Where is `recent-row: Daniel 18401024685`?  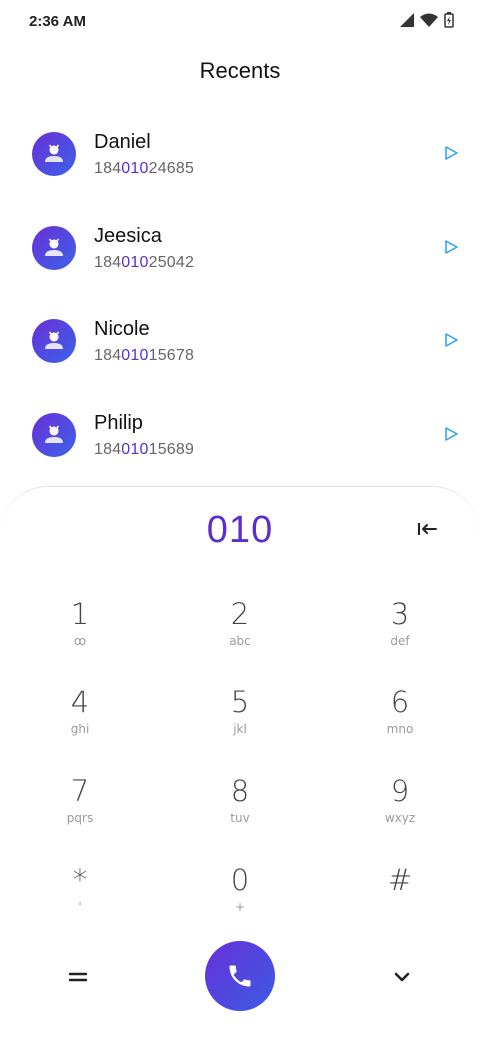
recent-row: Daniel 18401024685 is located at coordinates (240, 153).